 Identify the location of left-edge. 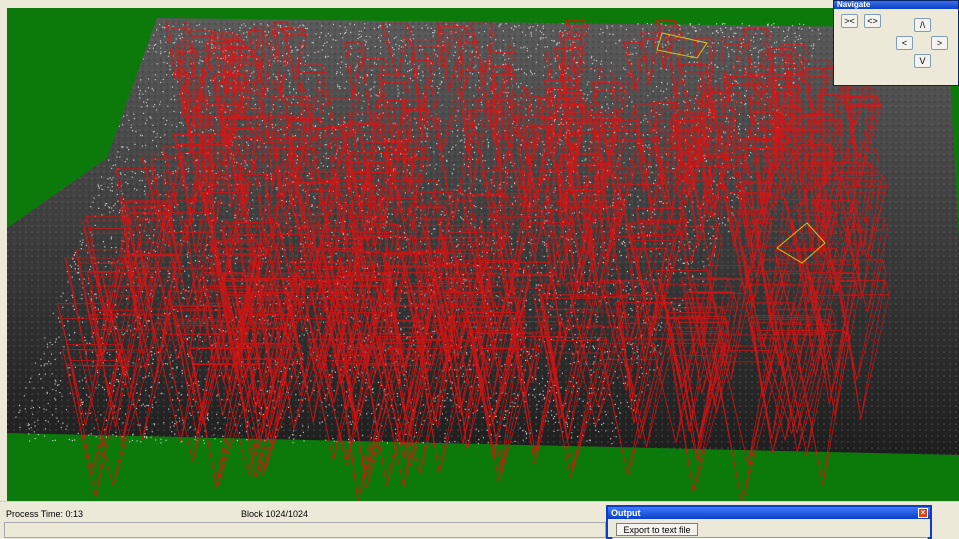
(3, 254).